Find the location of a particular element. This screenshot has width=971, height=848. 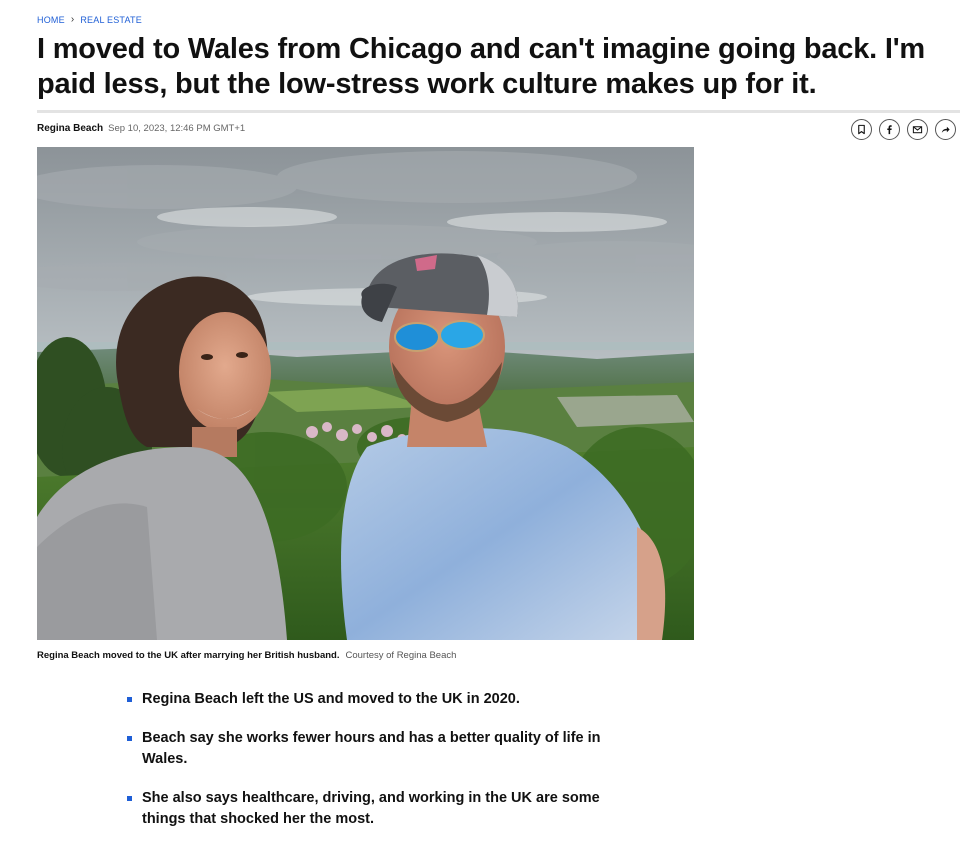

share-toolbar is located at coordinates (903, 129).